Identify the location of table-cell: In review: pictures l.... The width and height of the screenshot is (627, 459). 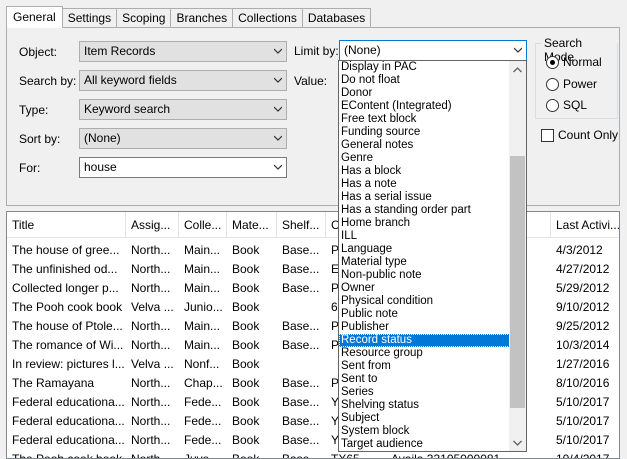
(68, 364).